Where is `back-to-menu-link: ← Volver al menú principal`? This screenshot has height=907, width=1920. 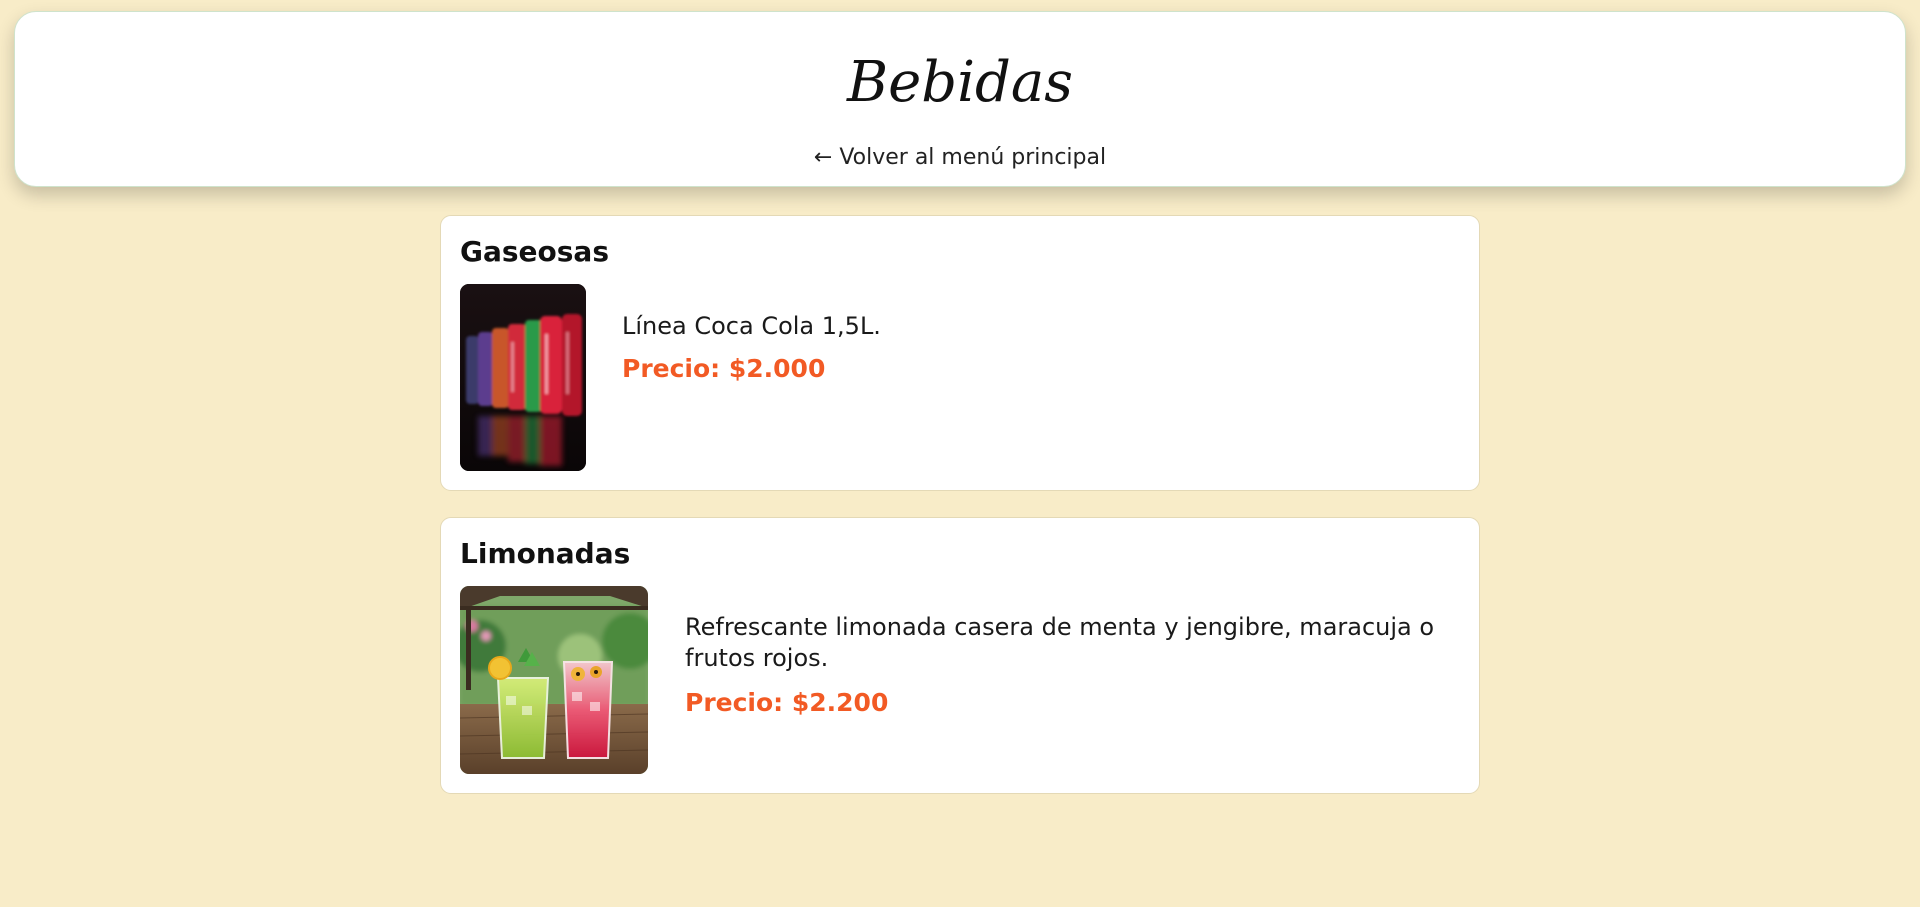
back-to-menu-link: ← Volver al menú principal is located at coordinates (960, 157).